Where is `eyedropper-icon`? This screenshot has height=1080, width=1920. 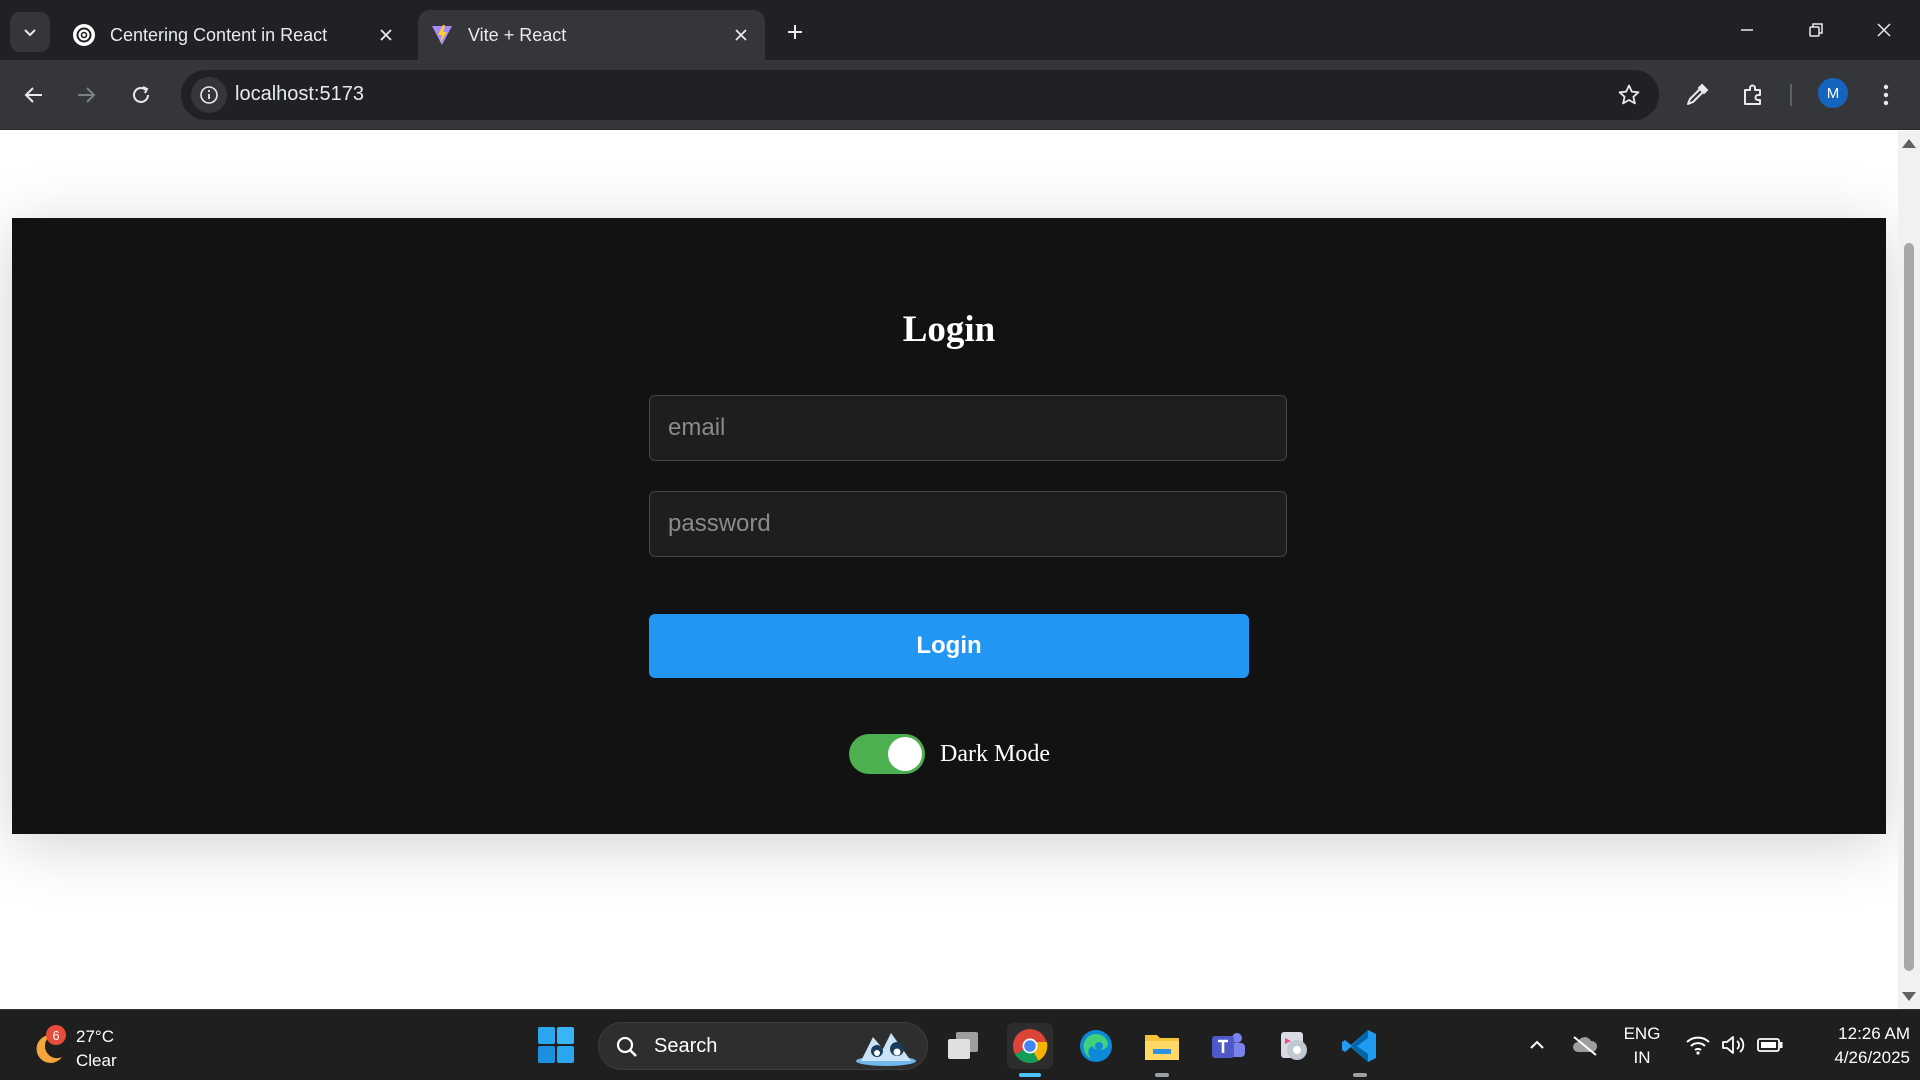 eyedropper-icon is located at coordinates (1697, 95).